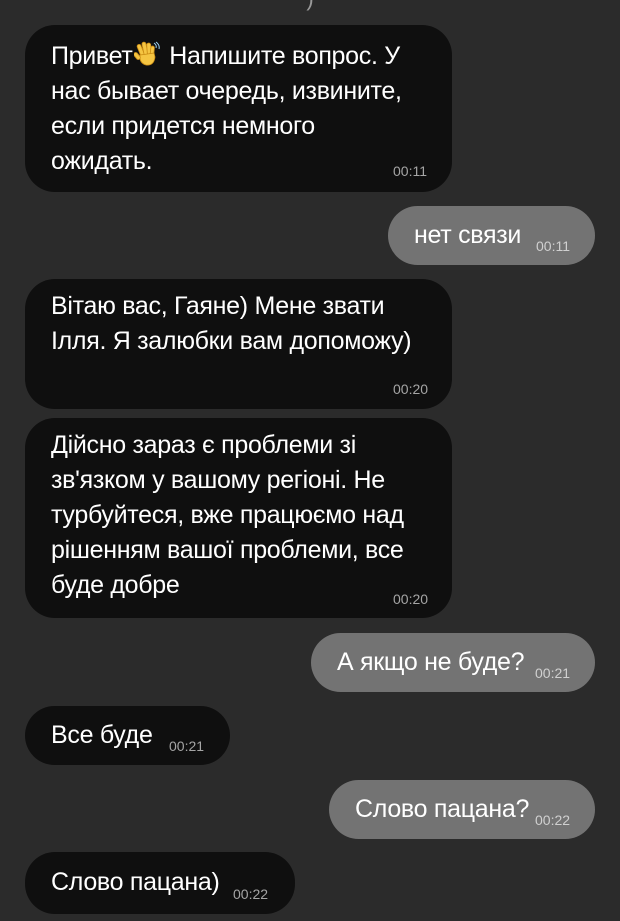 Image resolution: width=620 pixels, height=921 pixels. Describe the element at coordinates (135, 882) in the screenshot. I see `message-text: Слово пацана)` at that location.